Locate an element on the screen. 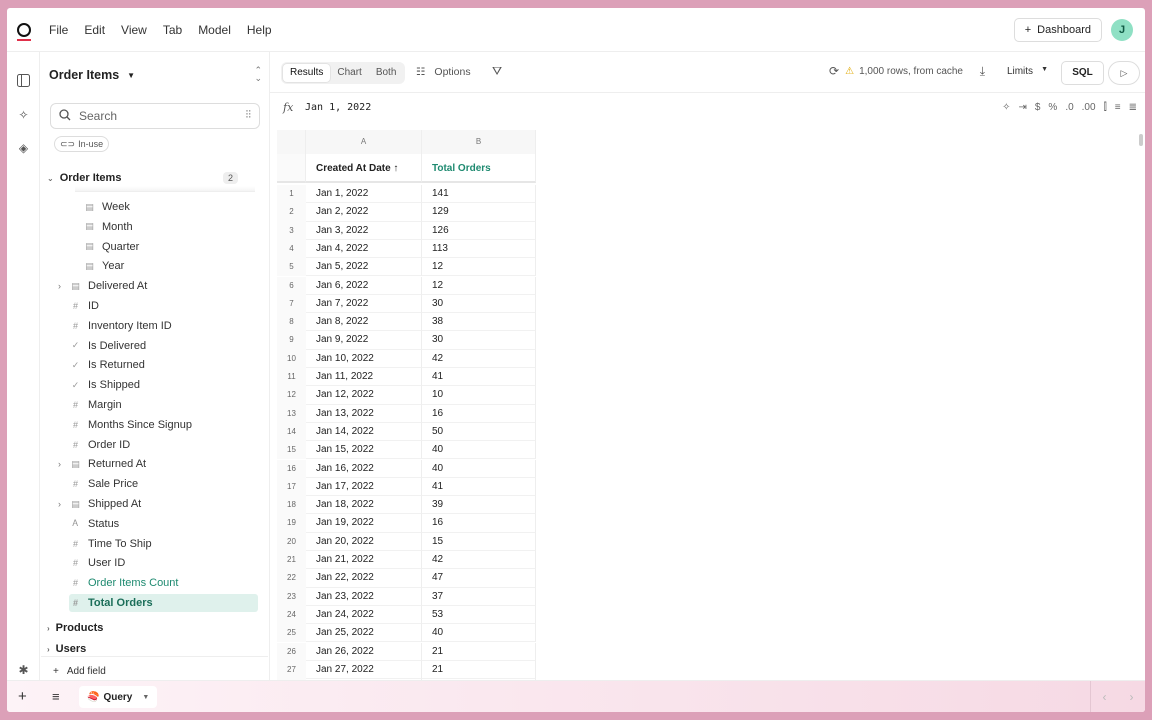  table-cell: Jan 17, 2022 is located at coordinates (364, 487).